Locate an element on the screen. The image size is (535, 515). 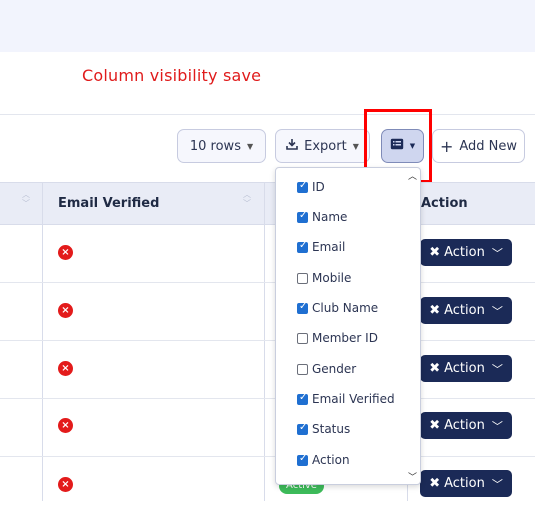
column-option-action: Action is located at coordinates (323, 460).